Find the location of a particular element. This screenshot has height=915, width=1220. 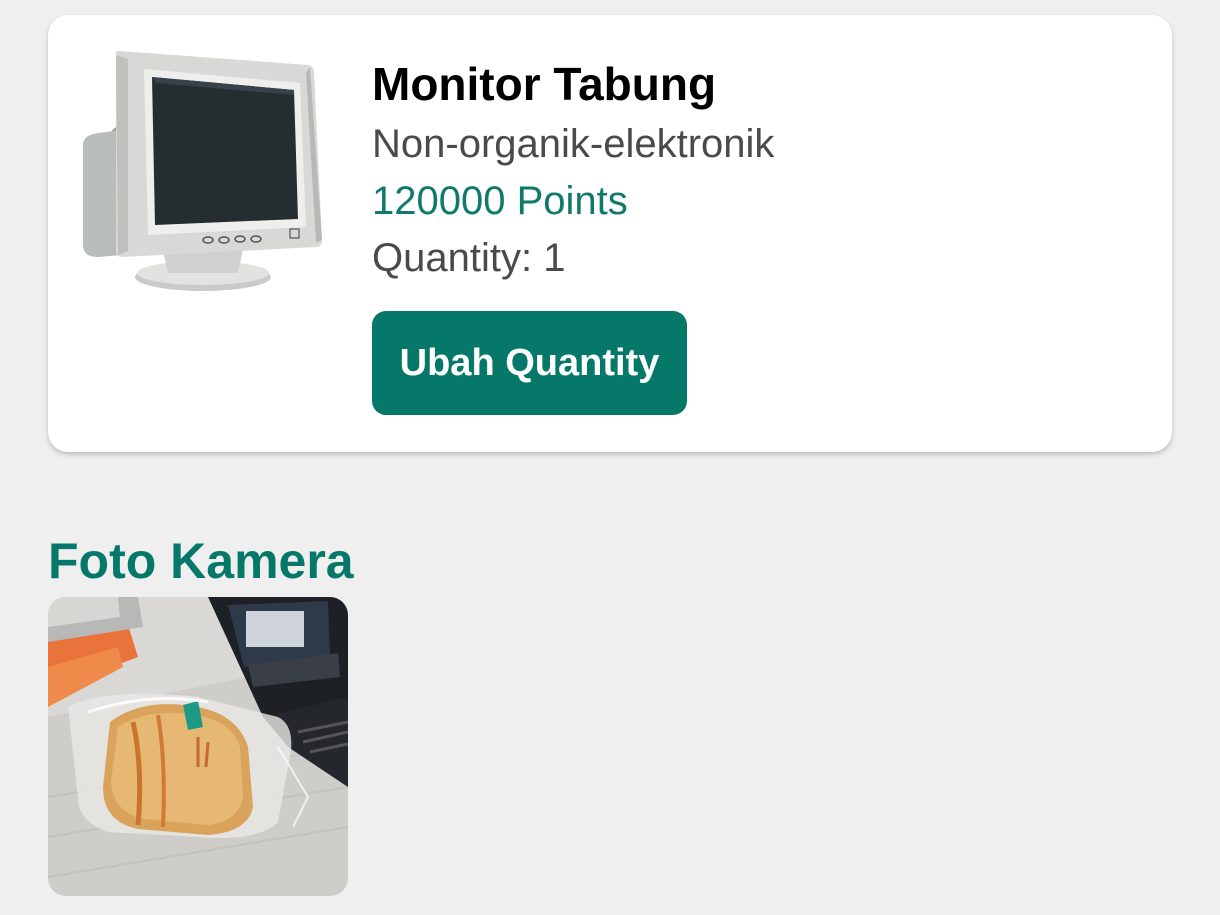

item-name: Monitor Tabung is located at coordinates (544, 84).